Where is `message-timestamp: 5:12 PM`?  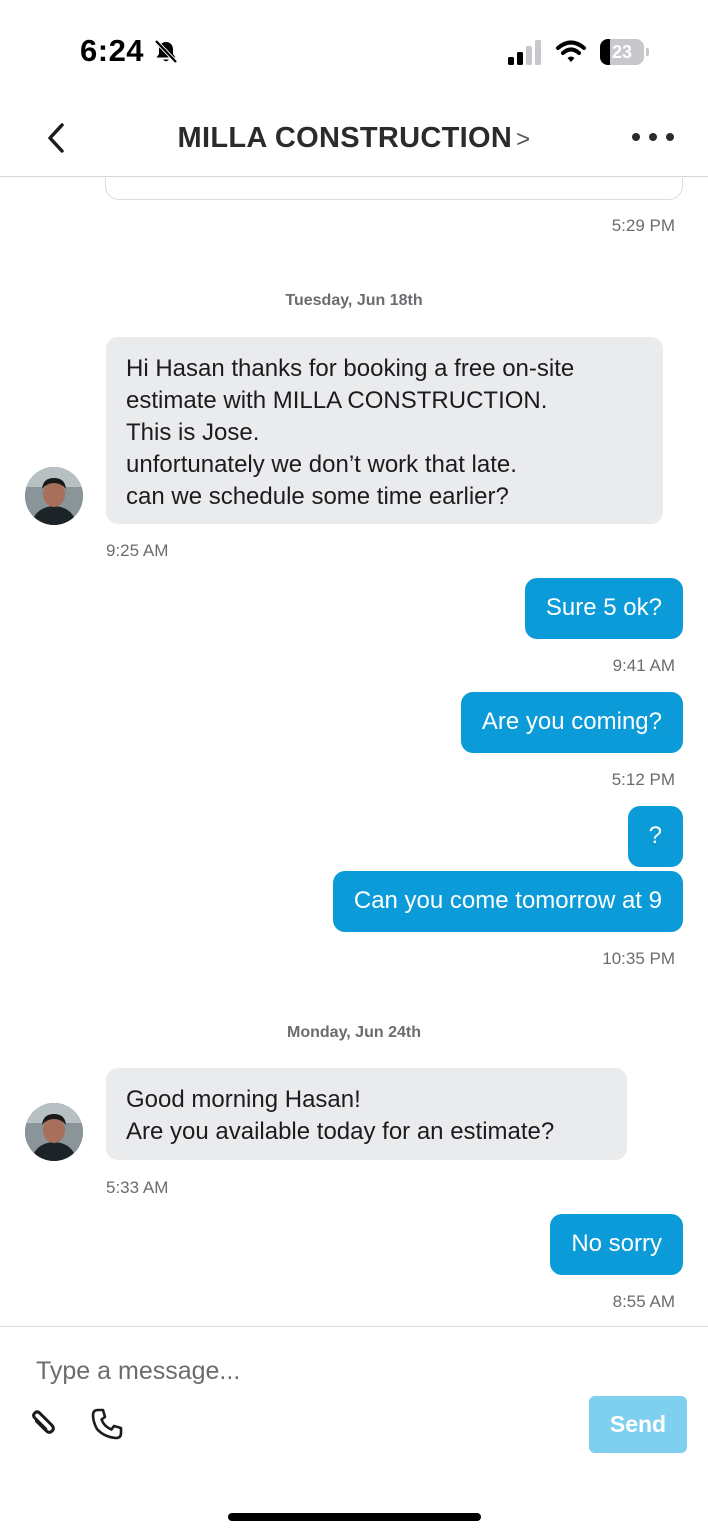
message-timestamp: 5:12 PM is located at coordinates (643, 779).